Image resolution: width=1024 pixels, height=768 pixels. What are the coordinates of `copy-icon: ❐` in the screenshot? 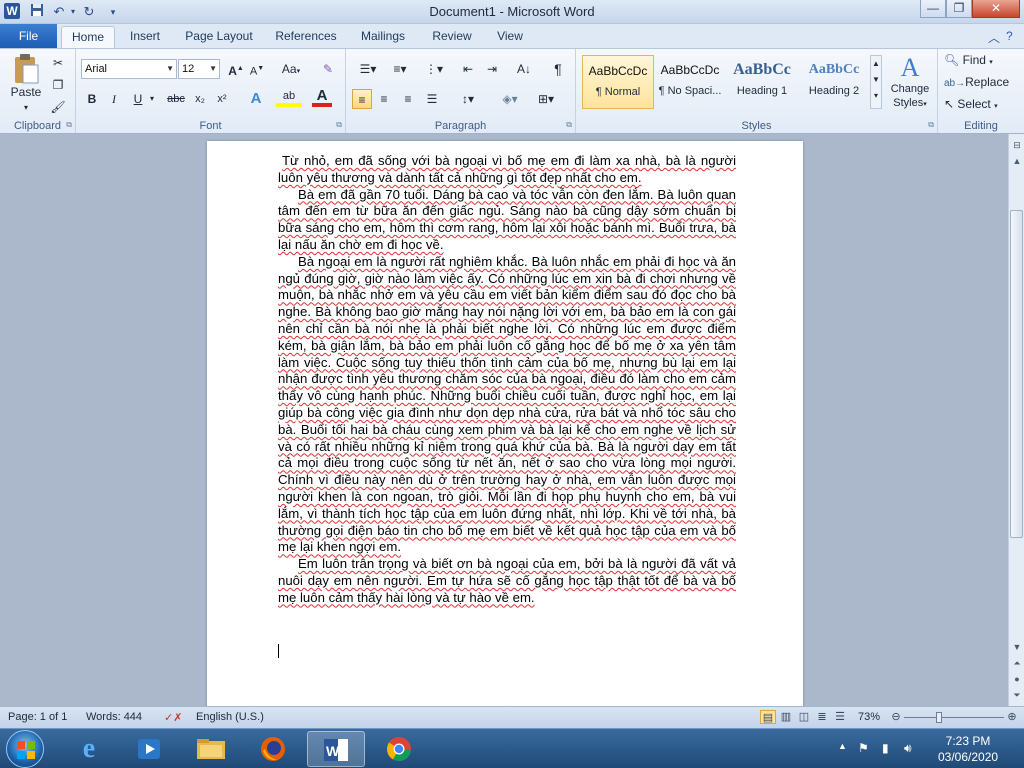 It's located at (58, 85).